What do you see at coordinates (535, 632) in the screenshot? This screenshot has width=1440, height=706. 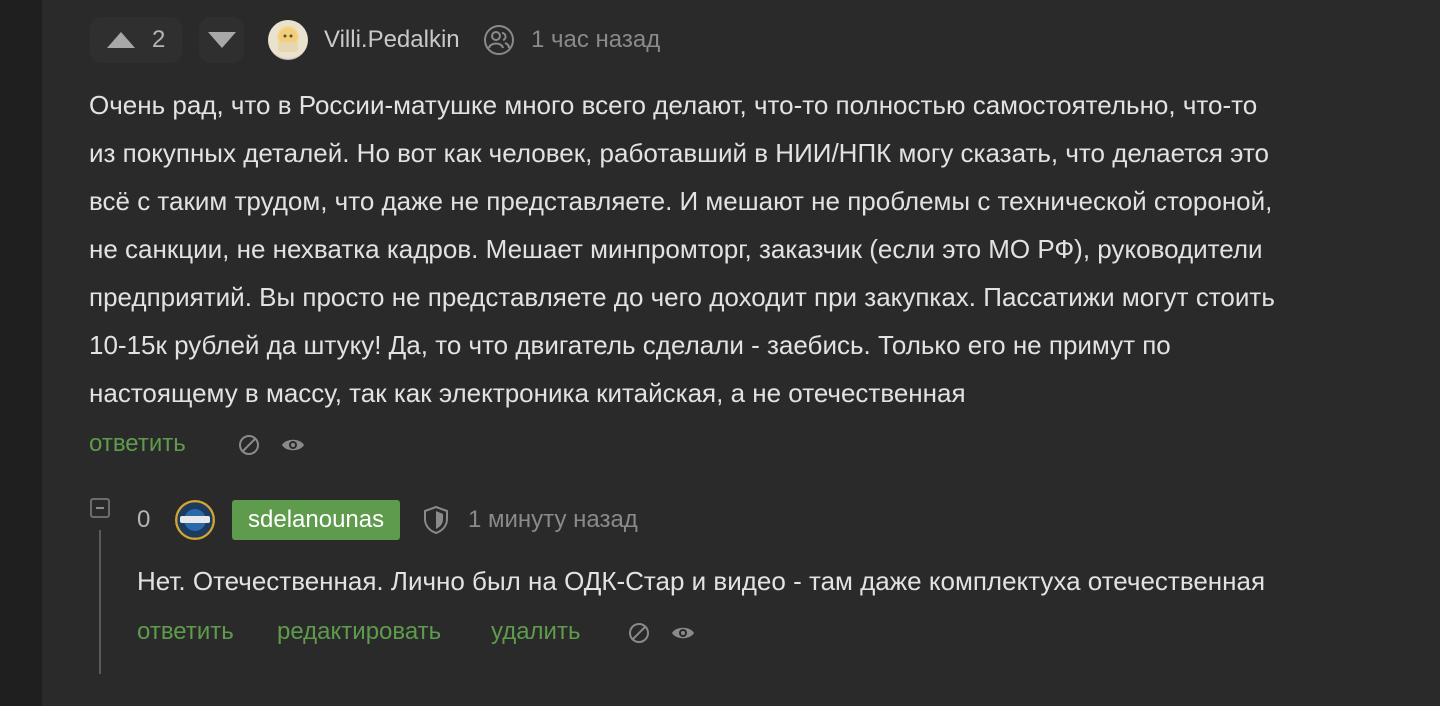 I see `delete-button: удалить` at bounding box center [535, 632].